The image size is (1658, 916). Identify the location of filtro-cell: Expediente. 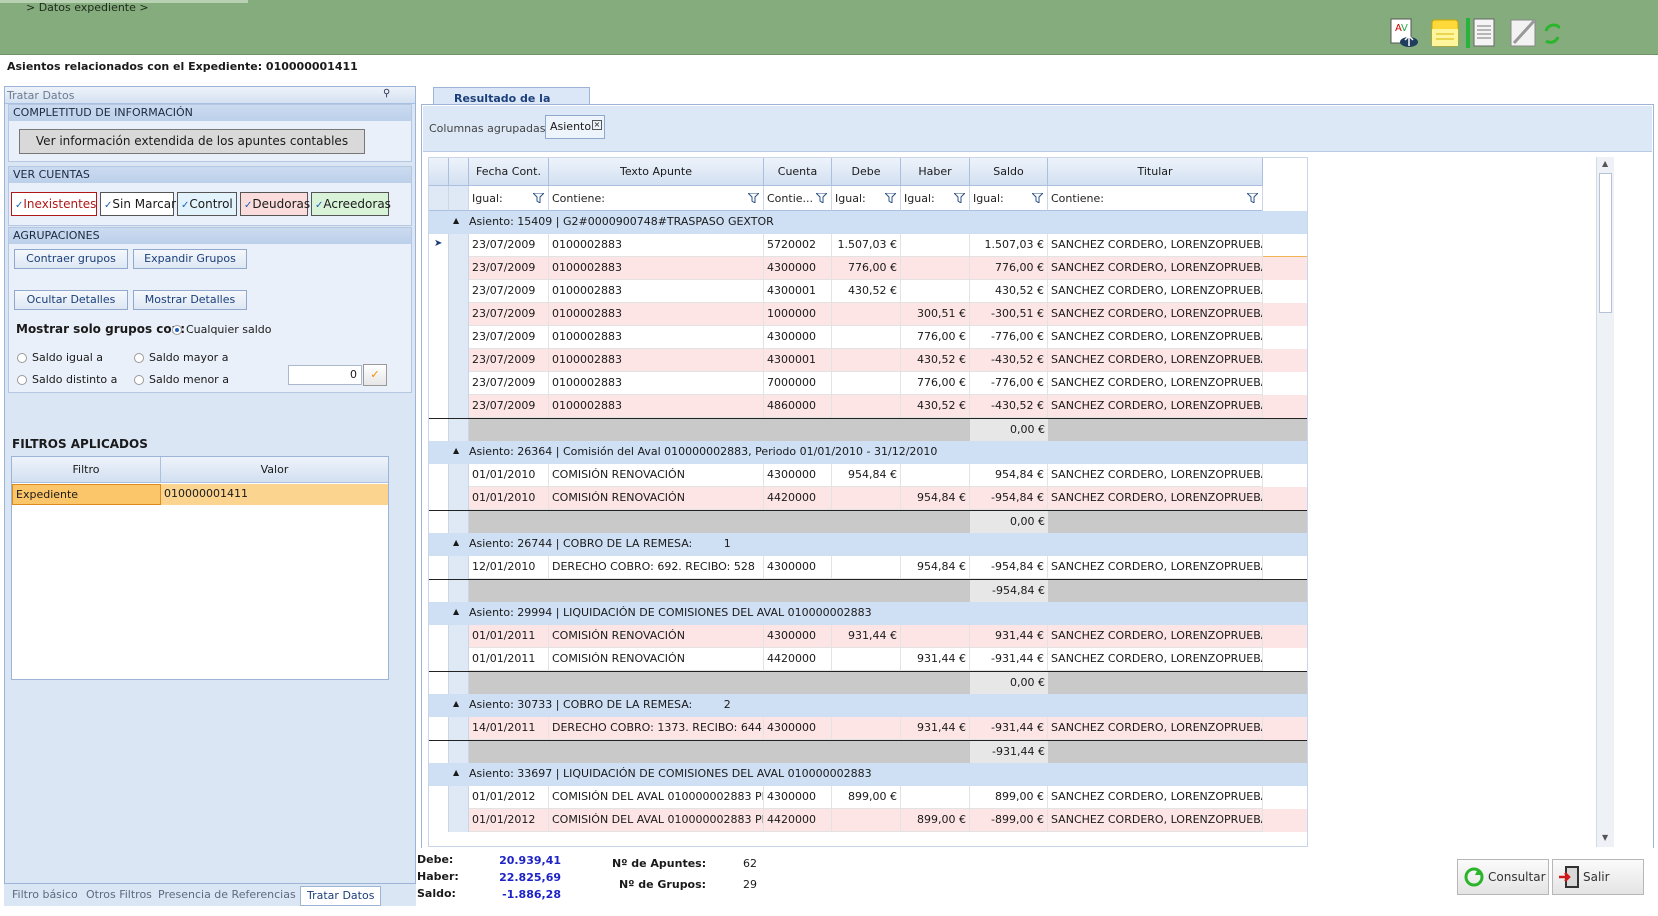
(86, 494).